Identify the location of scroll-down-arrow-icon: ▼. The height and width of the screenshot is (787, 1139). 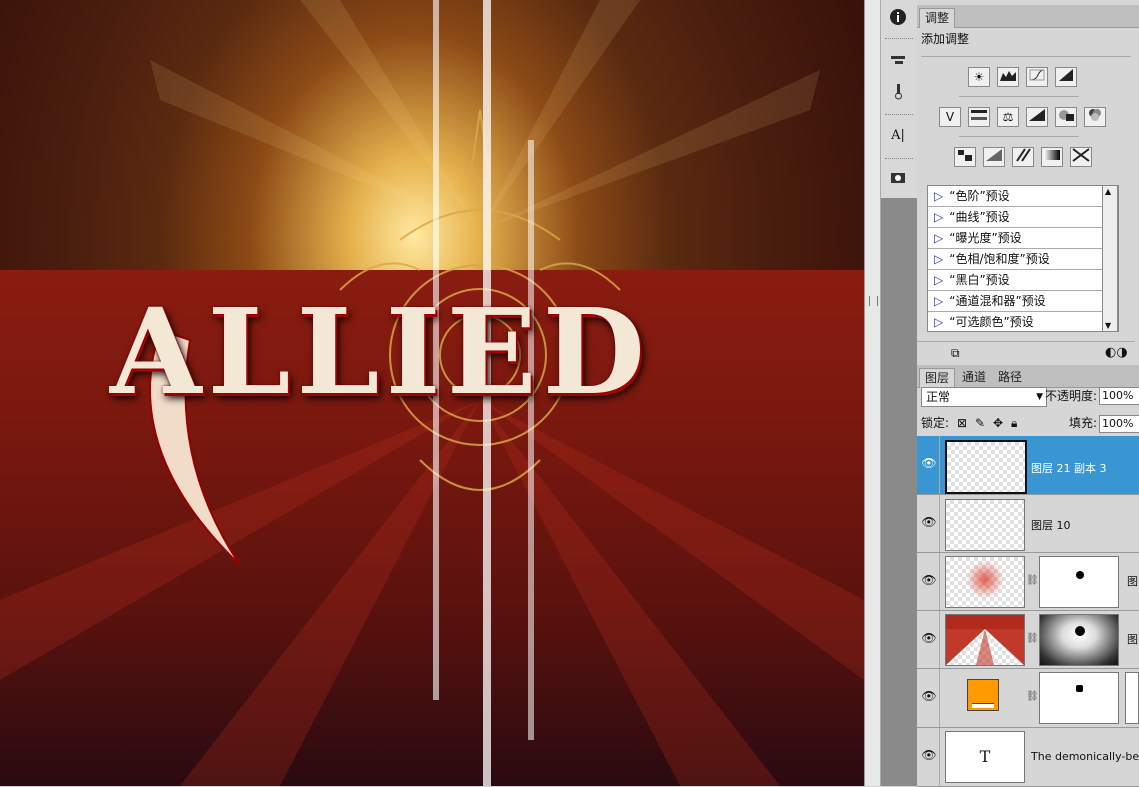
(1108, 325).